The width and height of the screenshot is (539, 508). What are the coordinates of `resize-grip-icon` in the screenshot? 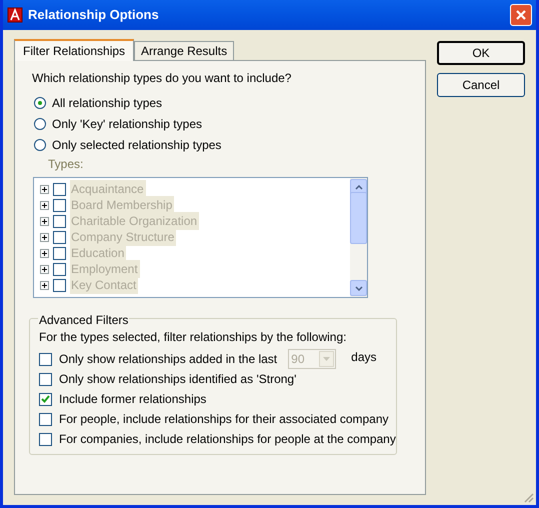 It's located at (528, 497).